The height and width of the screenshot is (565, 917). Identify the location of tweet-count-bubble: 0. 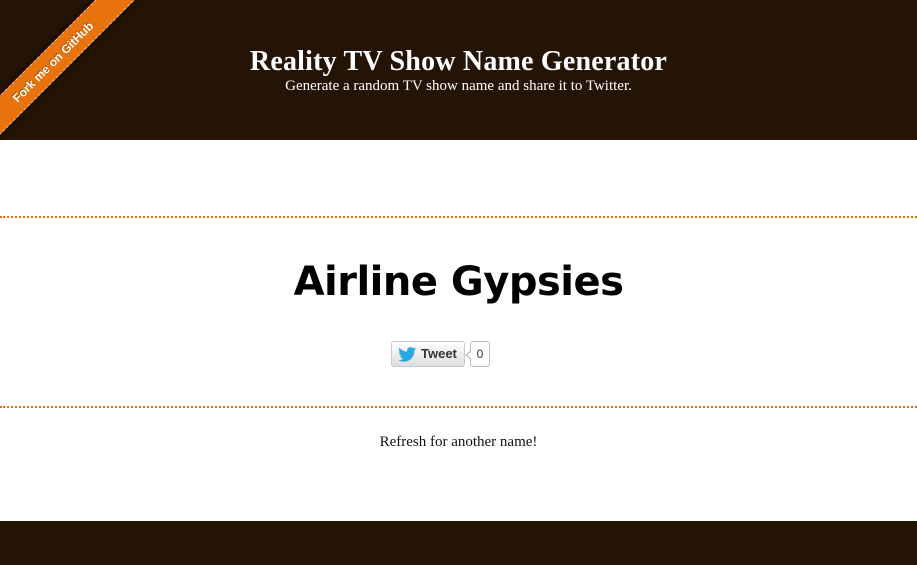
(477, 354).